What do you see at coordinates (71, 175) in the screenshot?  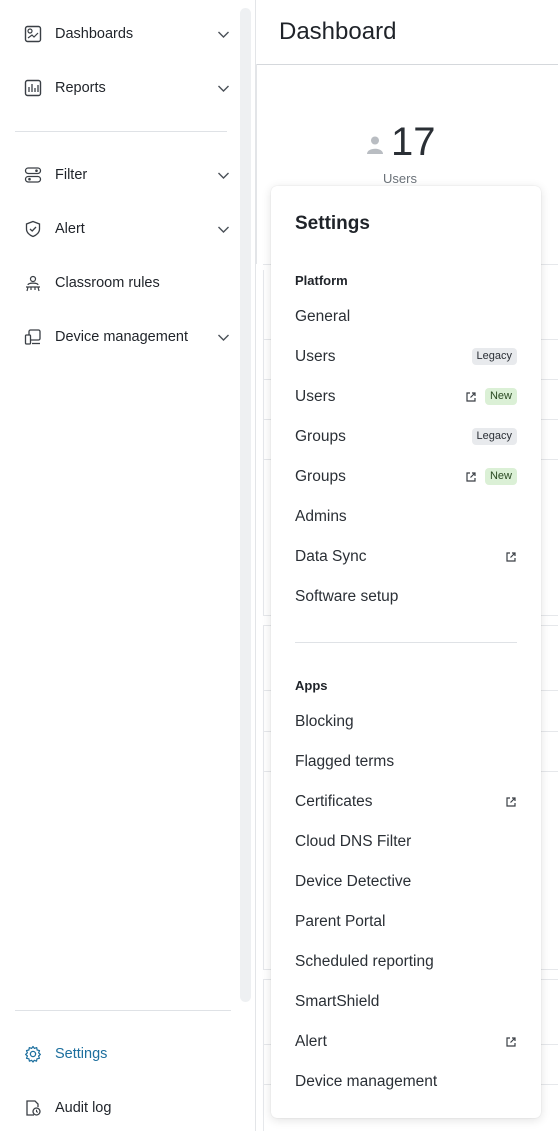 I see `sidebar-item-label: Filter` at bounding box center [71, 175].